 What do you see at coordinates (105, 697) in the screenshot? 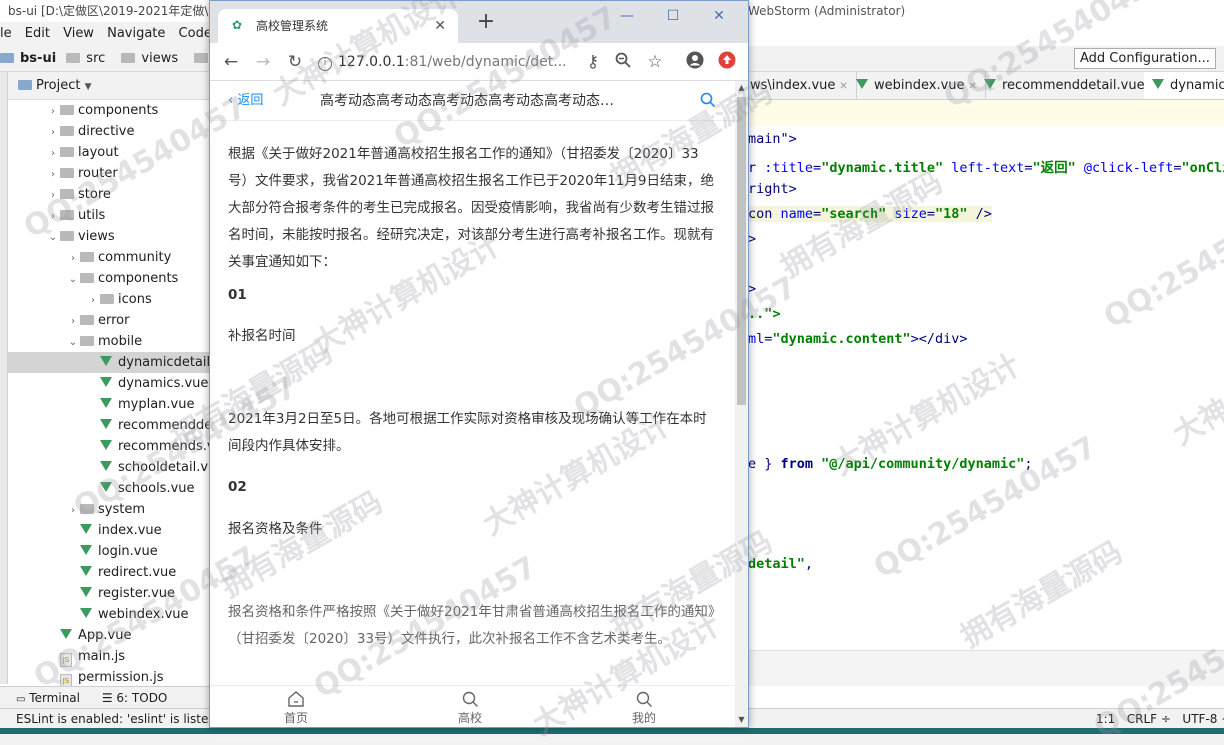
I see `bottom-tool-tabs: ▭ Terminal ☰ 6: TODO` at bounding box center [105, 697].